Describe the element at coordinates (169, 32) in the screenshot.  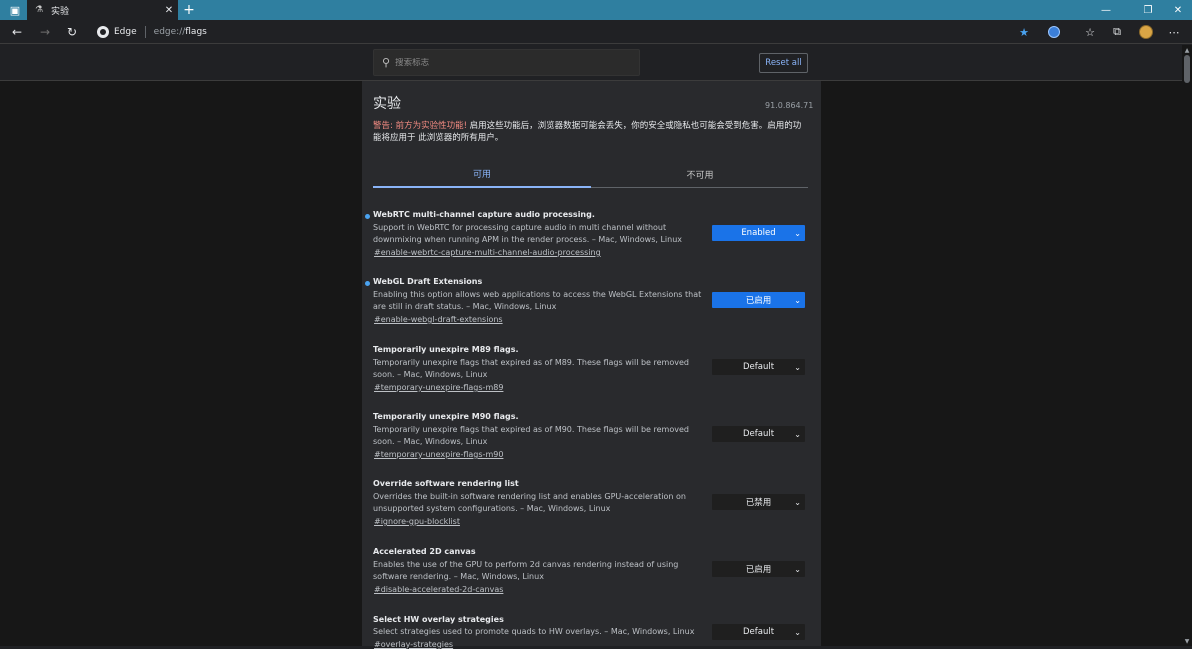
I see `url-scheme: edge://` at that location.